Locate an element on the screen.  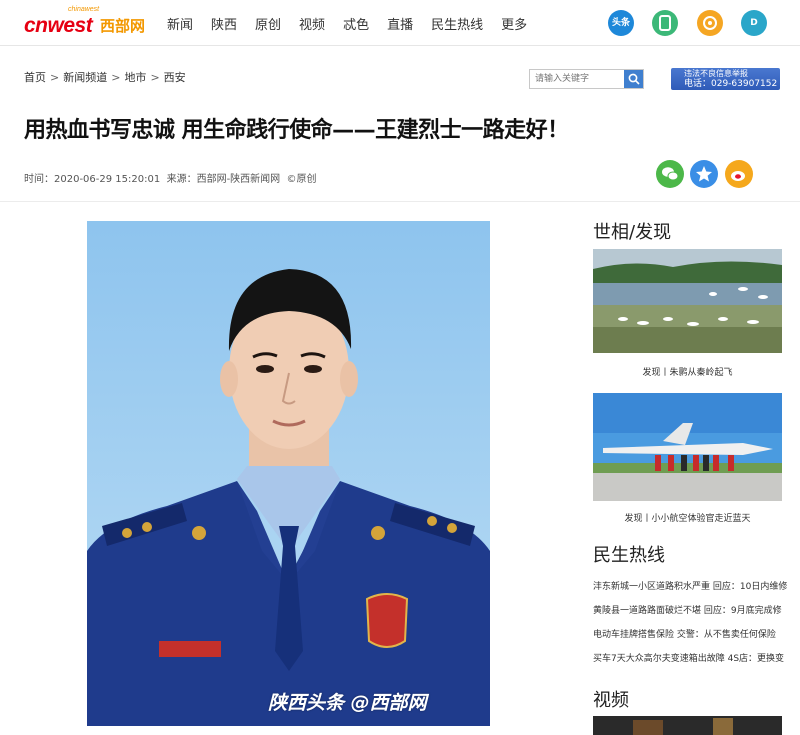
search-input is located at coordinates (577, 79).